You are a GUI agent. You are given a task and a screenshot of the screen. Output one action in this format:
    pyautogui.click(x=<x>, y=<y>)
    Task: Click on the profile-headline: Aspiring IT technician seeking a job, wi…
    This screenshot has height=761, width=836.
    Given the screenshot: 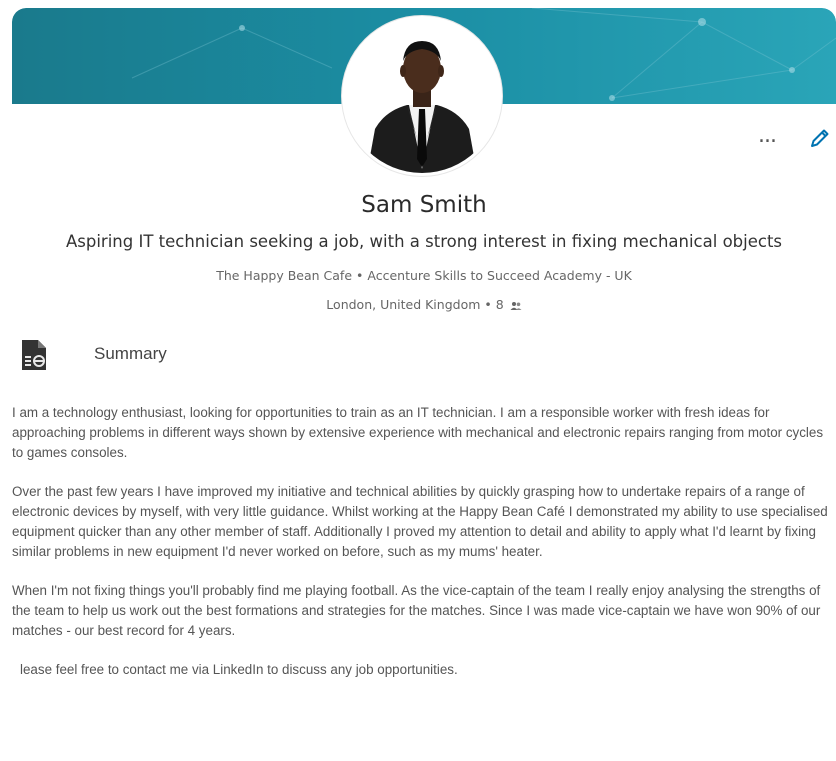 What is the action you would take?
    pyautogui.click(x=424, y=241)
    